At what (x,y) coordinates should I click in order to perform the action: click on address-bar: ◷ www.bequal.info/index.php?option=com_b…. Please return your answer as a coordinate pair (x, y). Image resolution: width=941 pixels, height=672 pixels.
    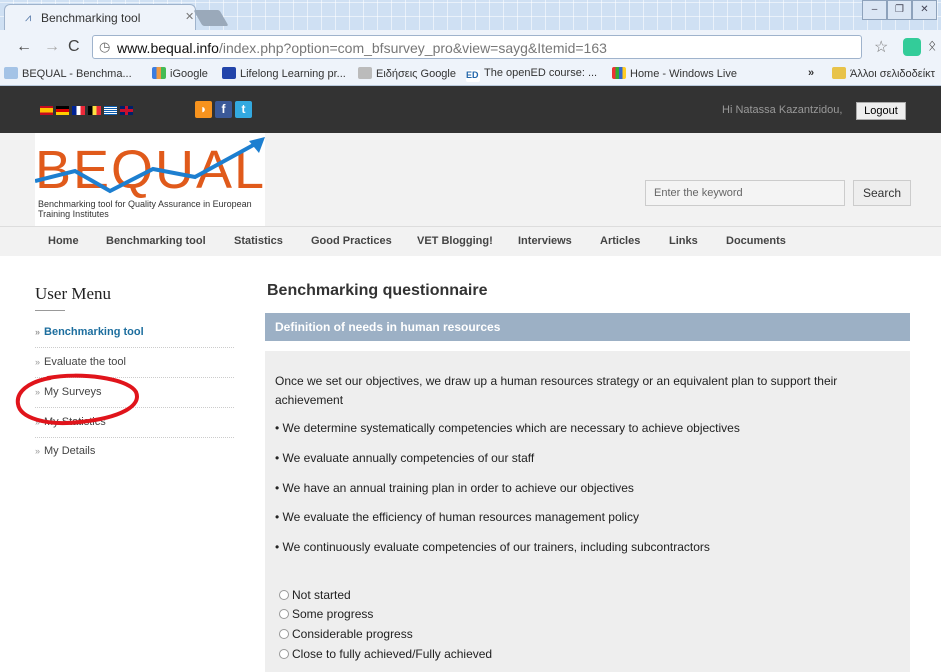
    Looking at the image, I should click on (477, 47).